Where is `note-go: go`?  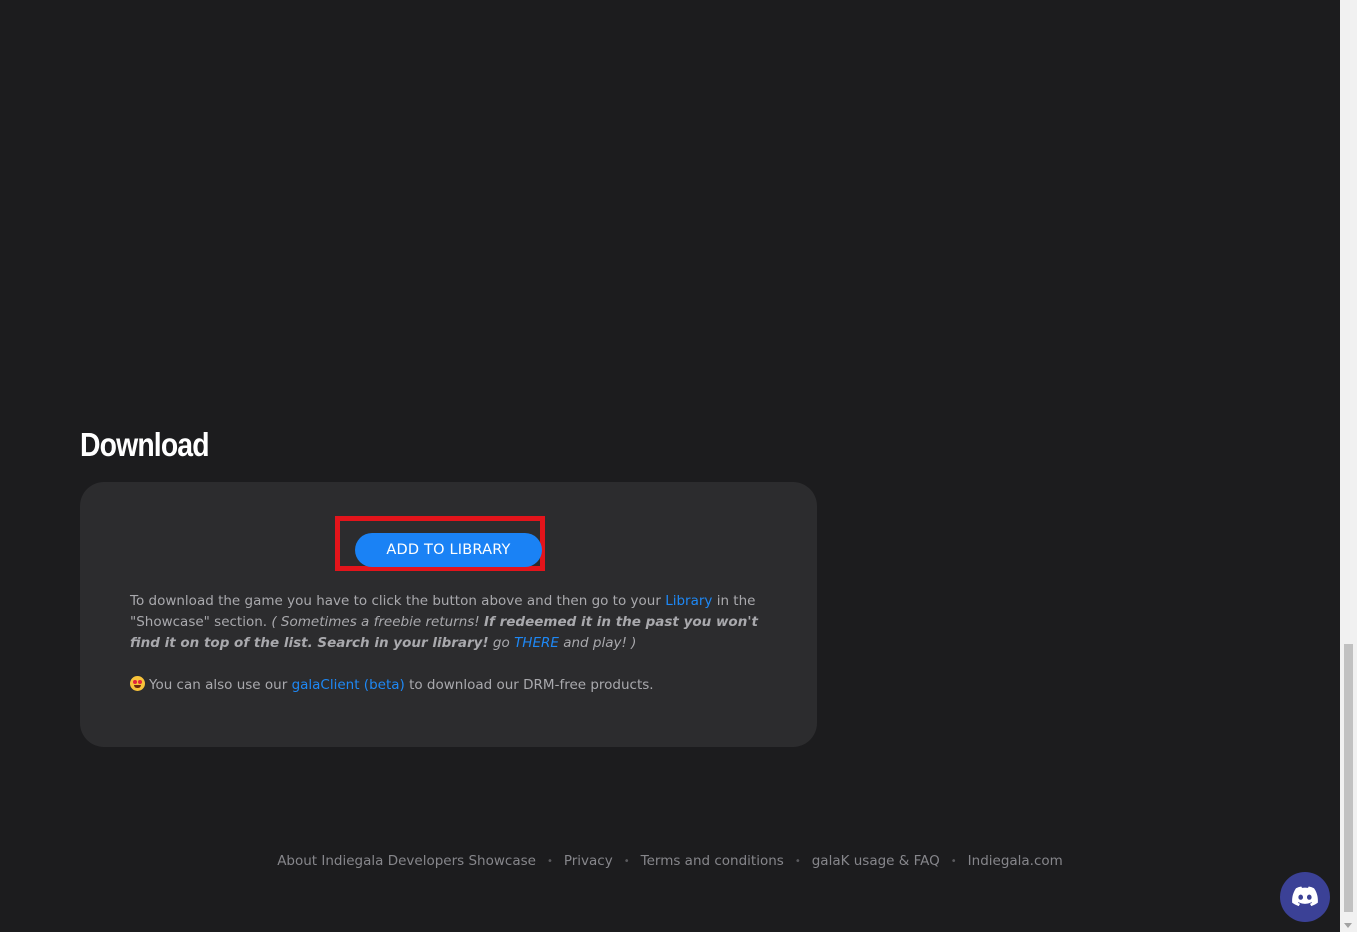 note-go: go is located at coordinates (501, 643).